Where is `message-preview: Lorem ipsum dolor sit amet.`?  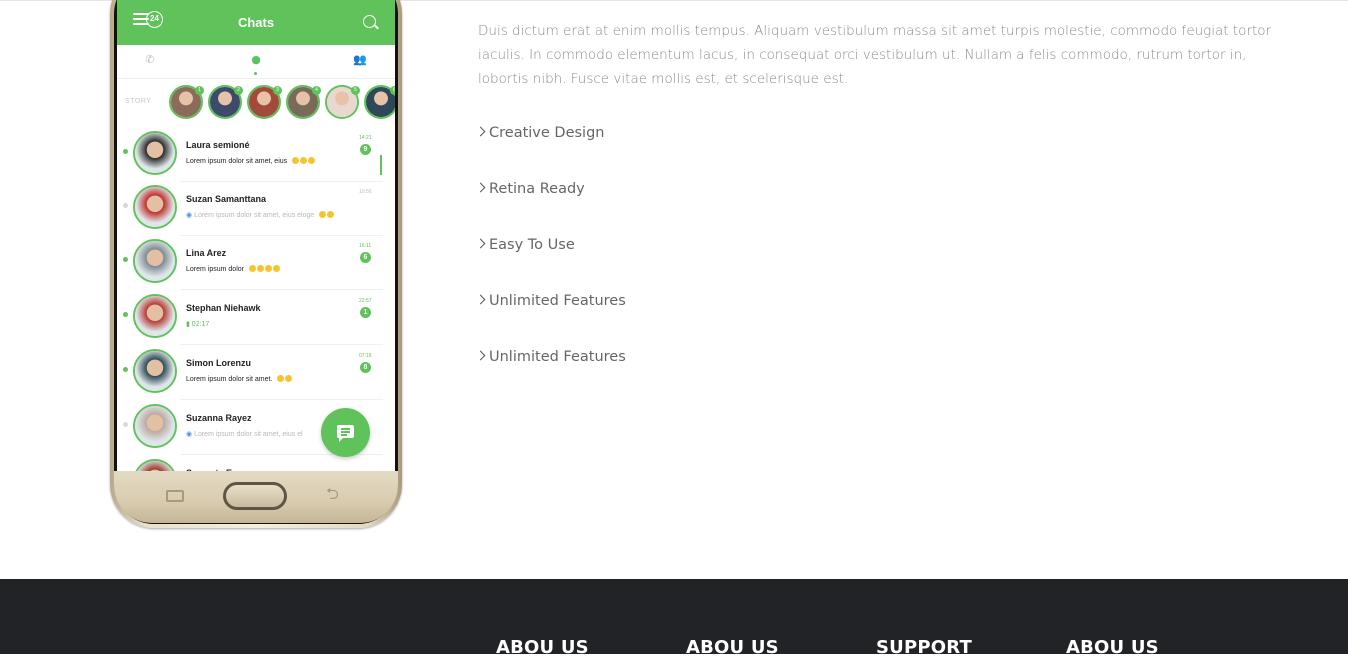 message-preview: Lorem ipsum dolor sit amet. is located at coordinates (239, 379).